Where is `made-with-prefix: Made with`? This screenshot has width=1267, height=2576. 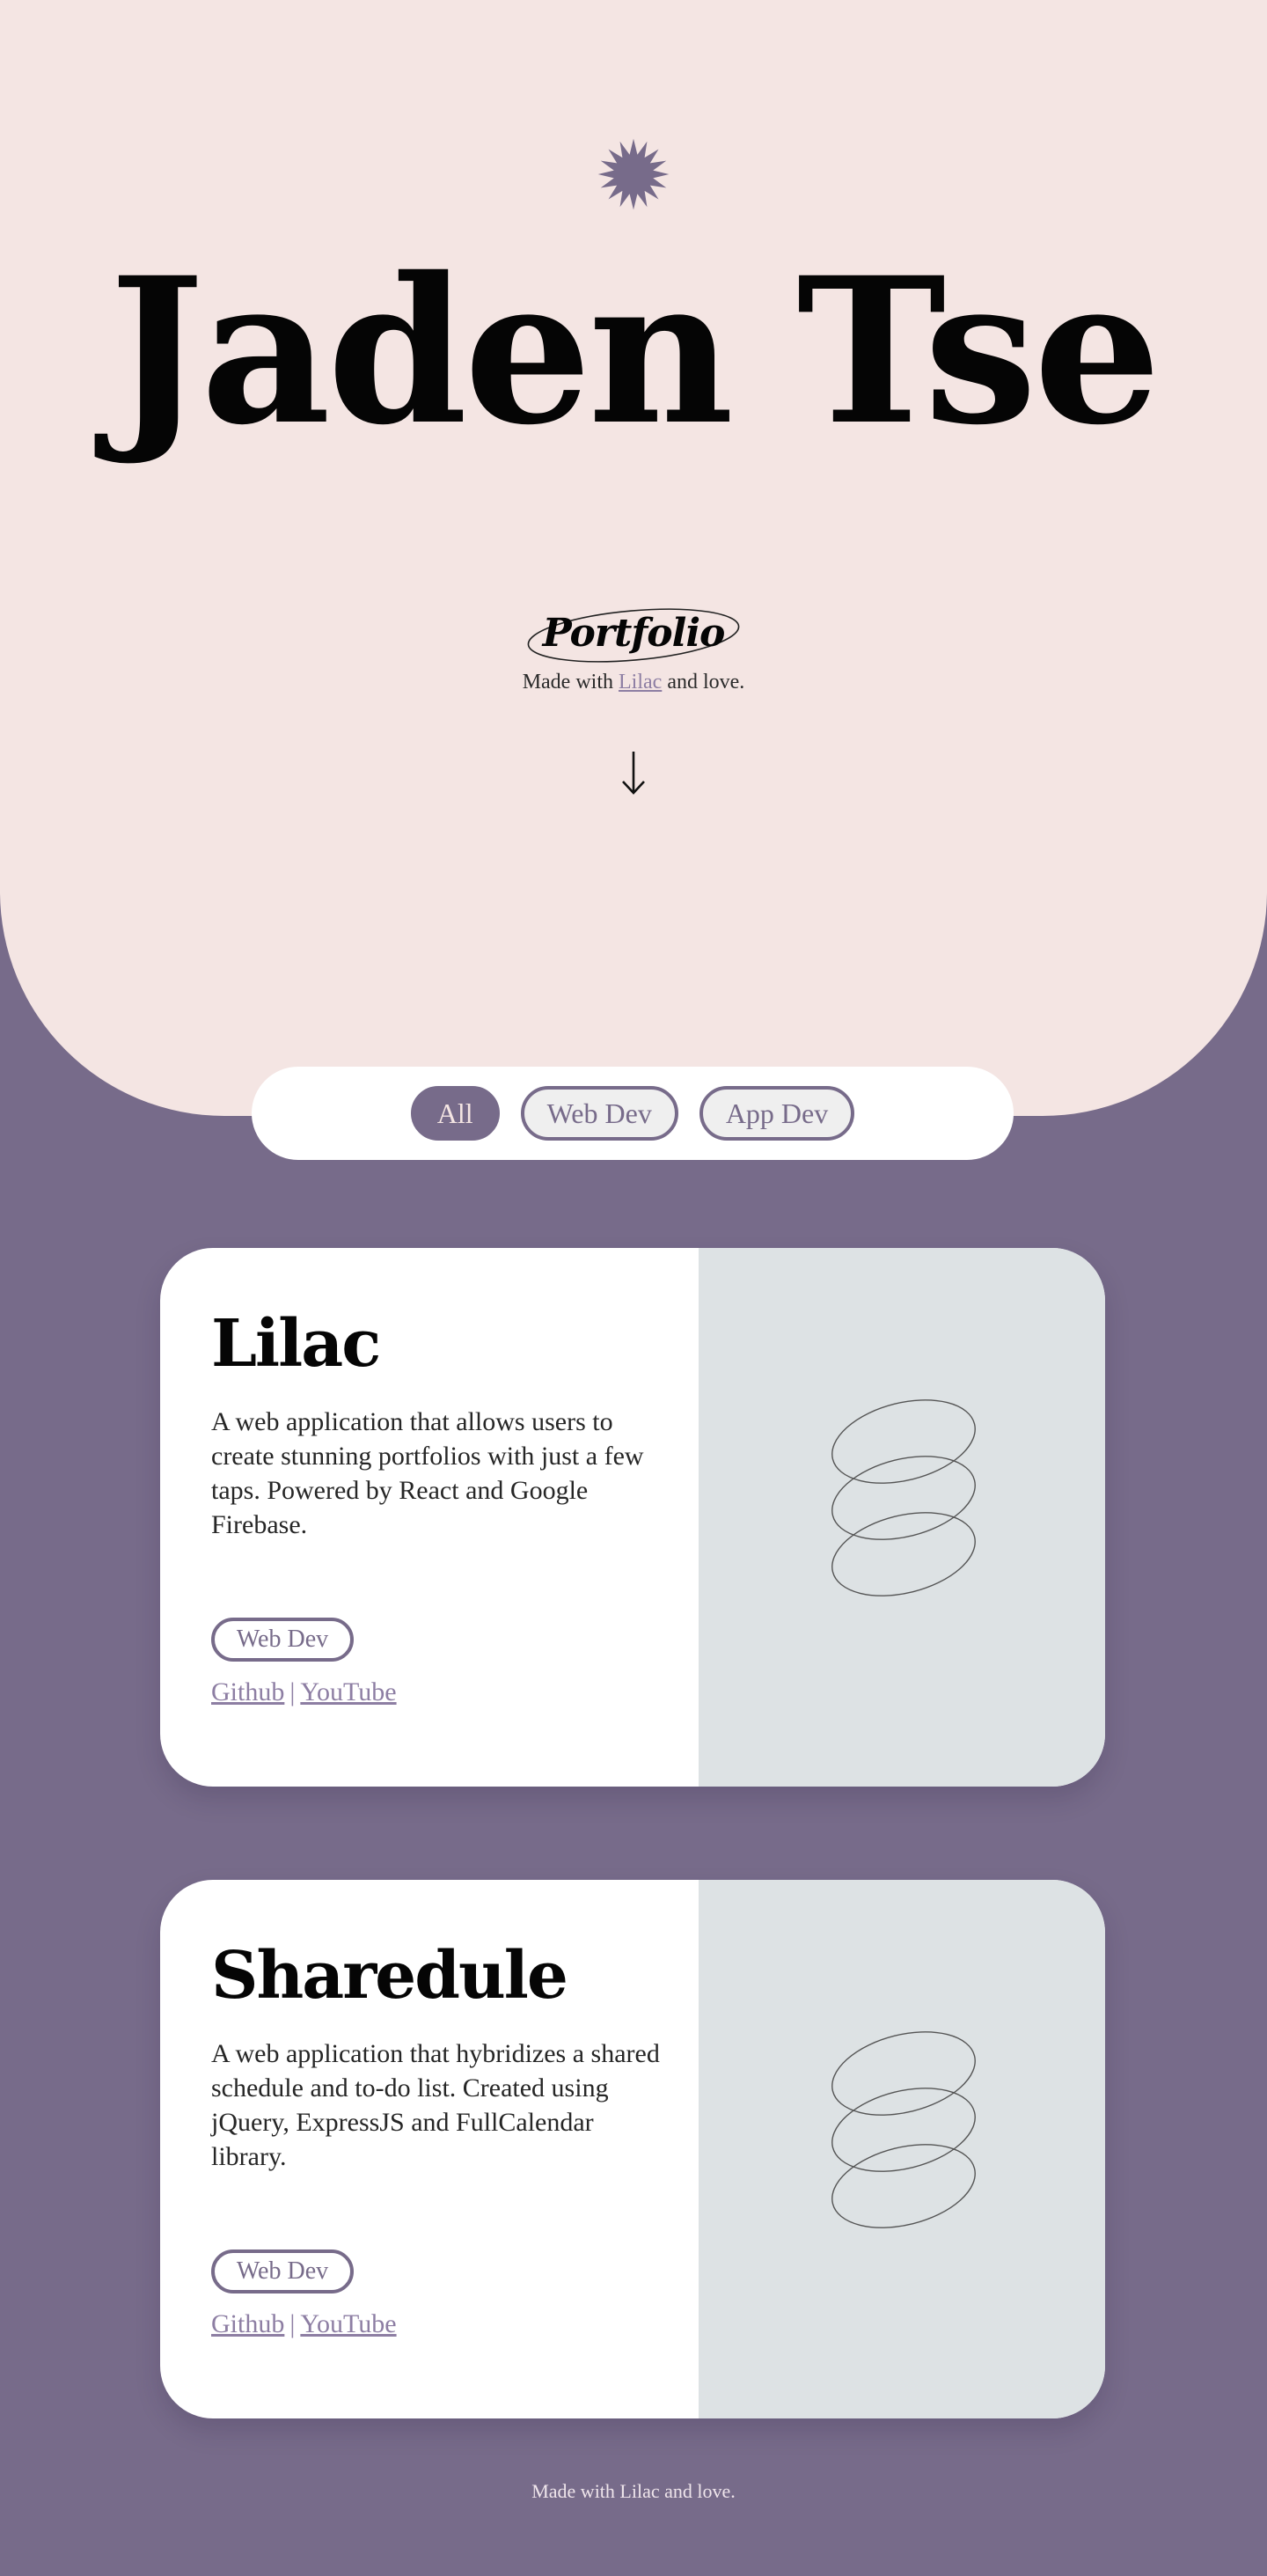 made-with-prefix: Made with is located at coordinates (567, 682).